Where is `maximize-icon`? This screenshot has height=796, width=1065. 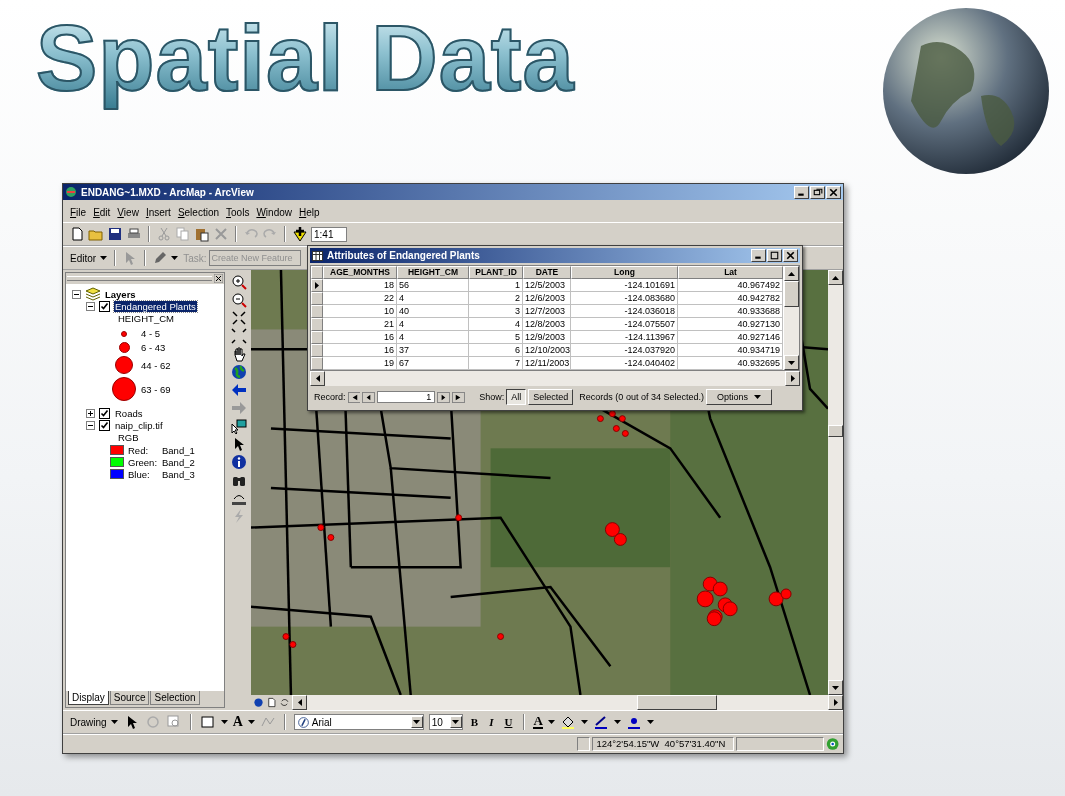 maximize-icon is located at coordinates (774, 255).